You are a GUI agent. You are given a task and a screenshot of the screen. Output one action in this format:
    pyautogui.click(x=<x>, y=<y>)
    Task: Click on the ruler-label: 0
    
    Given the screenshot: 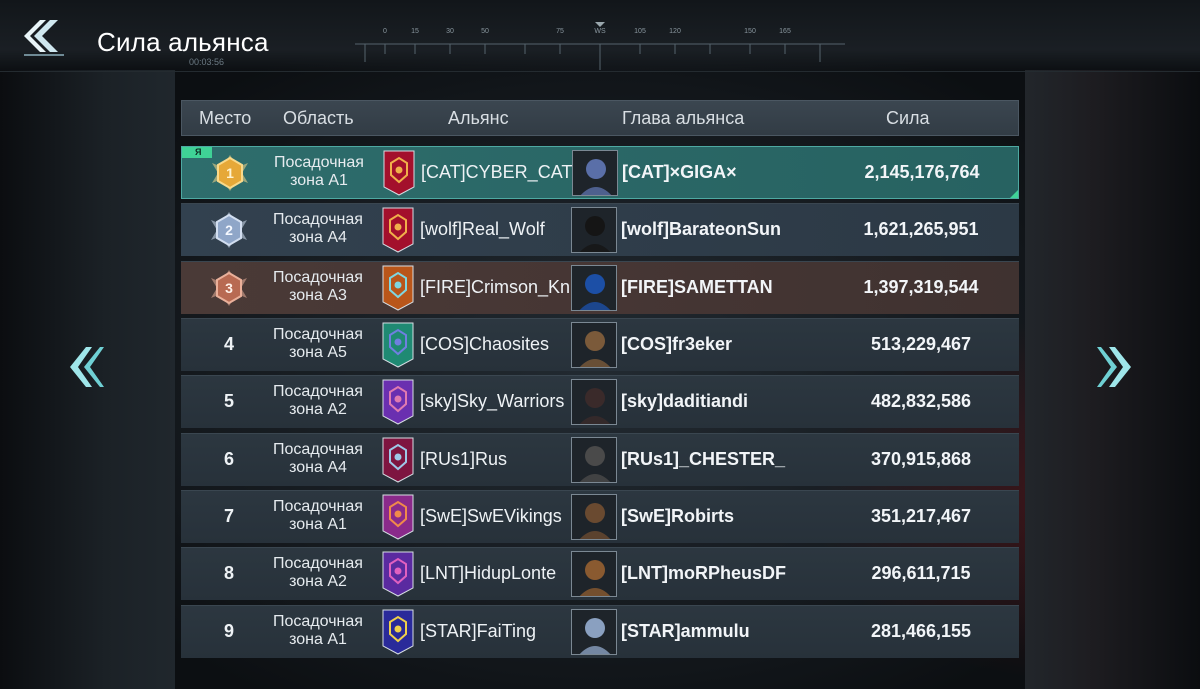 What is the action you would take?
    pyautogui.click(x=385, y=31)
    